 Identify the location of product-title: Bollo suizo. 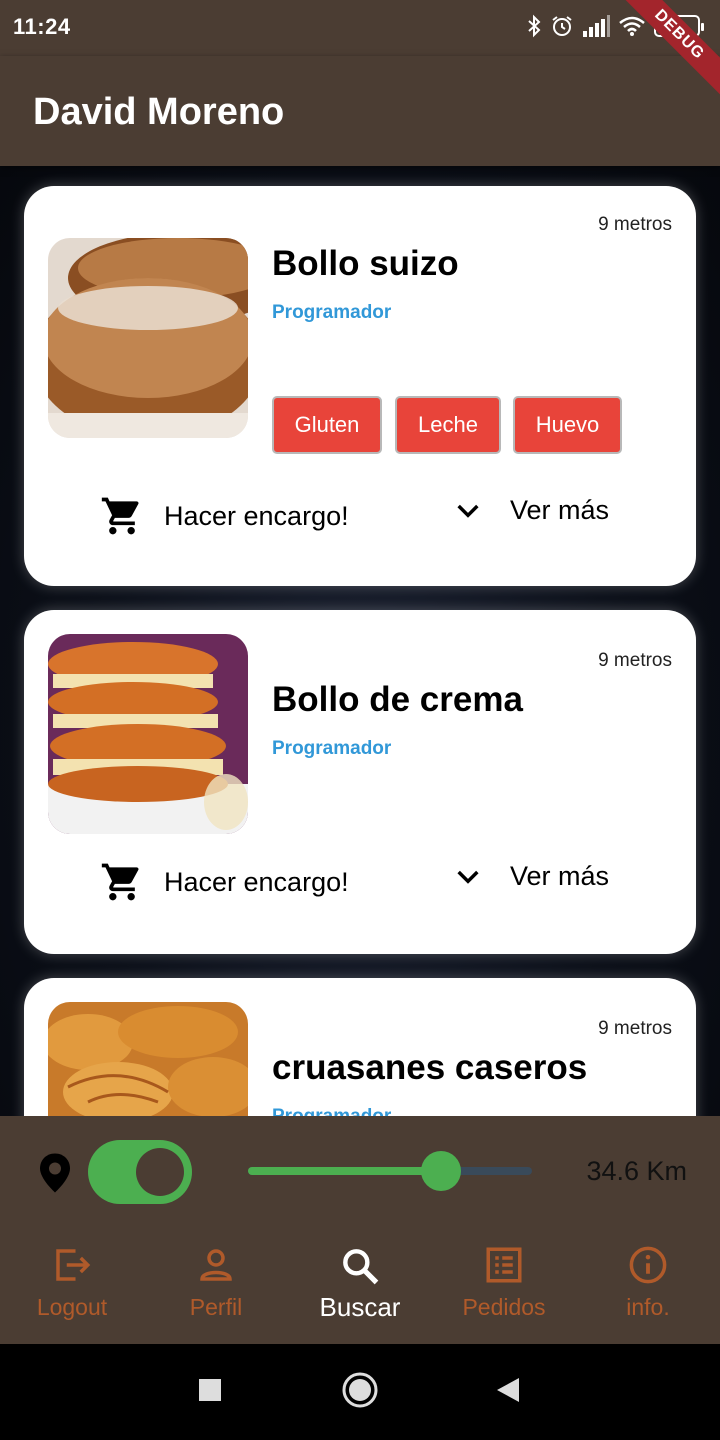
(365, 263).